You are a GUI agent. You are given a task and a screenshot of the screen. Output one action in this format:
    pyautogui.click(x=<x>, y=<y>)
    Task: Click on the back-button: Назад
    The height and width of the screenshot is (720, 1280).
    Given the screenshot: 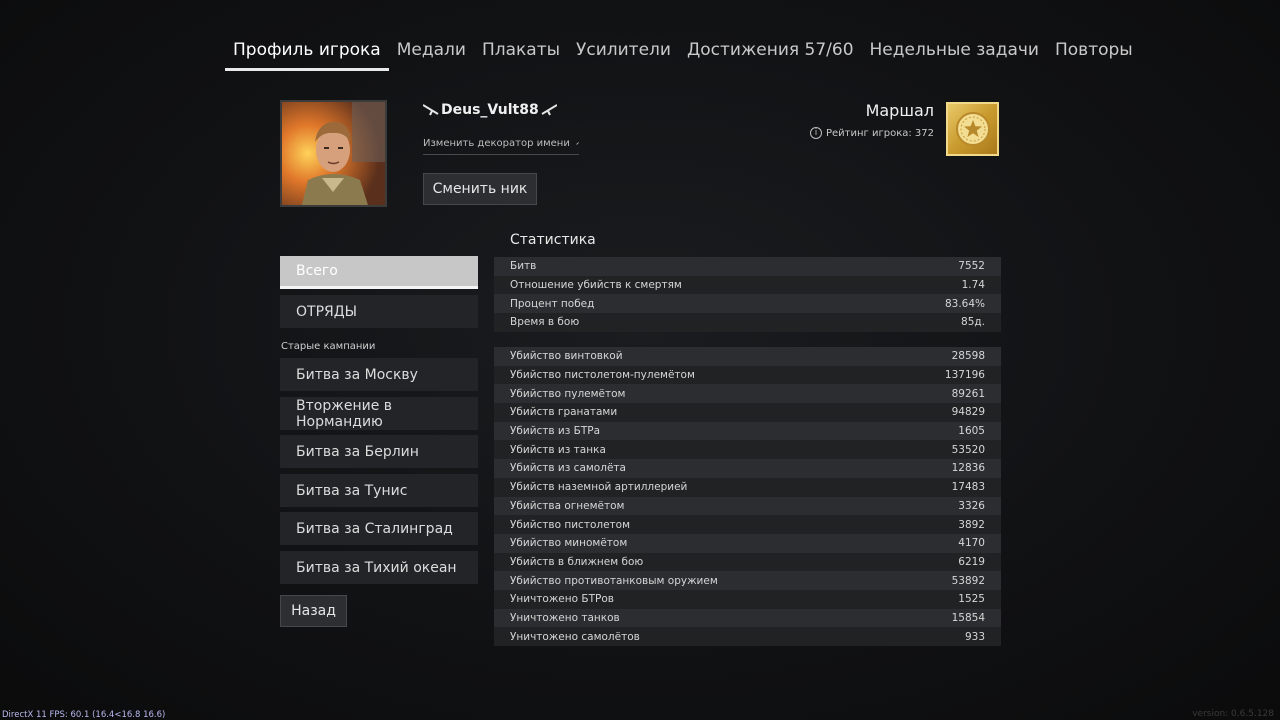 What is the action you would take?
    pyautogui.click(x=313, y=611)
    